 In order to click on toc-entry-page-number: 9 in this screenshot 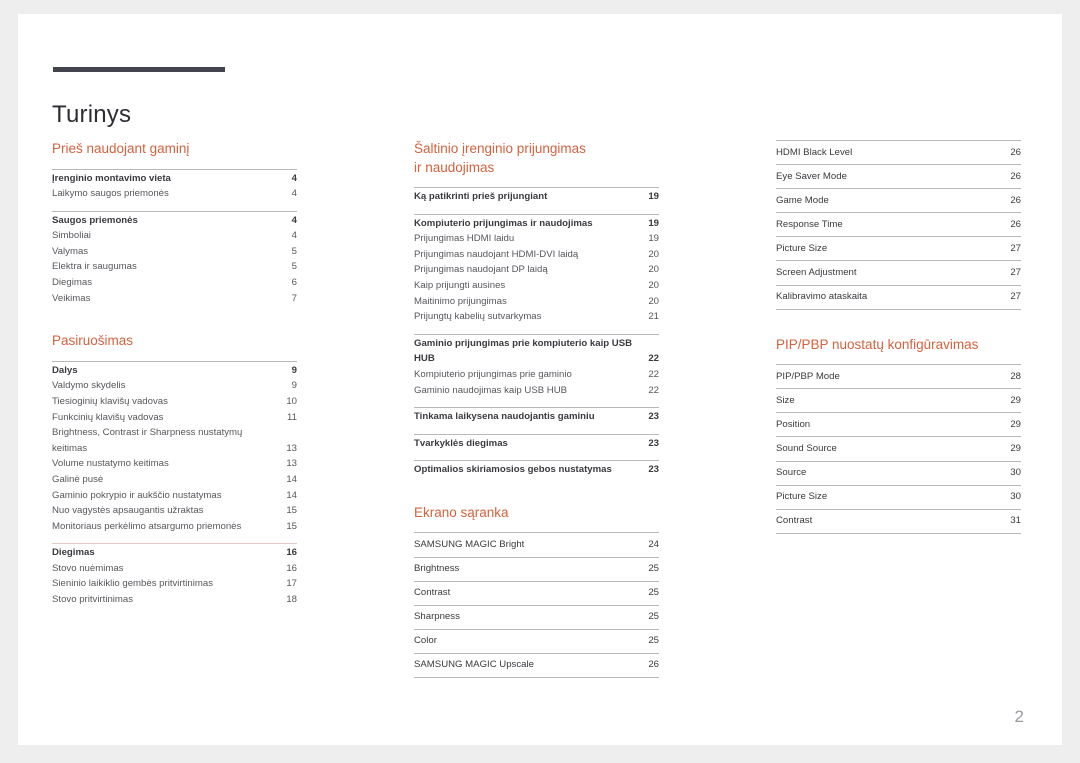, I will do `click(294, 370)`.